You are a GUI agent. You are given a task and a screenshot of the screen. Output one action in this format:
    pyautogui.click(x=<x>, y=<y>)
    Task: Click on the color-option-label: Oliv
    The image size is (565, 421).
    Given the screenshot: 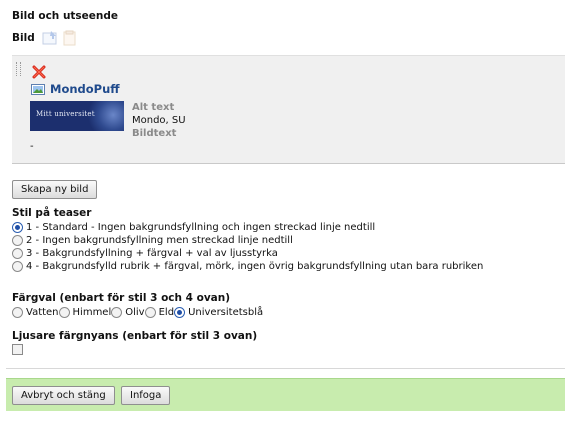 What is the action you would take?
    pyautogui.click(x=135, y=312)
    